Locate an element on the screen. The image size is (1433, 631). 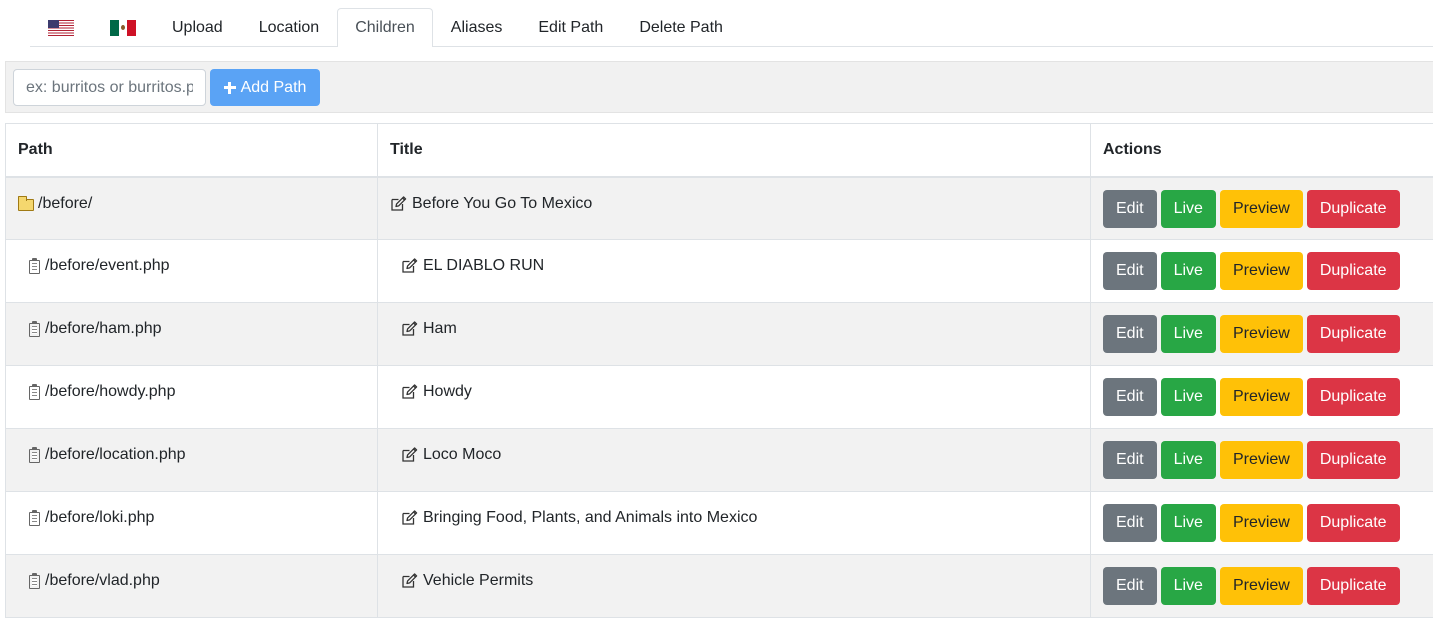
path-text: /before/ham.php is located at coordinates (103, 328).